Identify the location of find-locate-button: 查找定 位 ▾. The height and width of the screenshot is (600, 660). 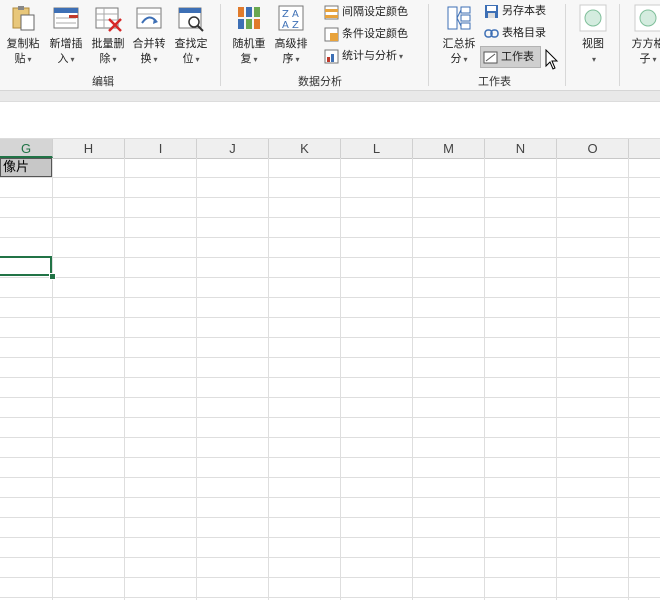
(191, 36).